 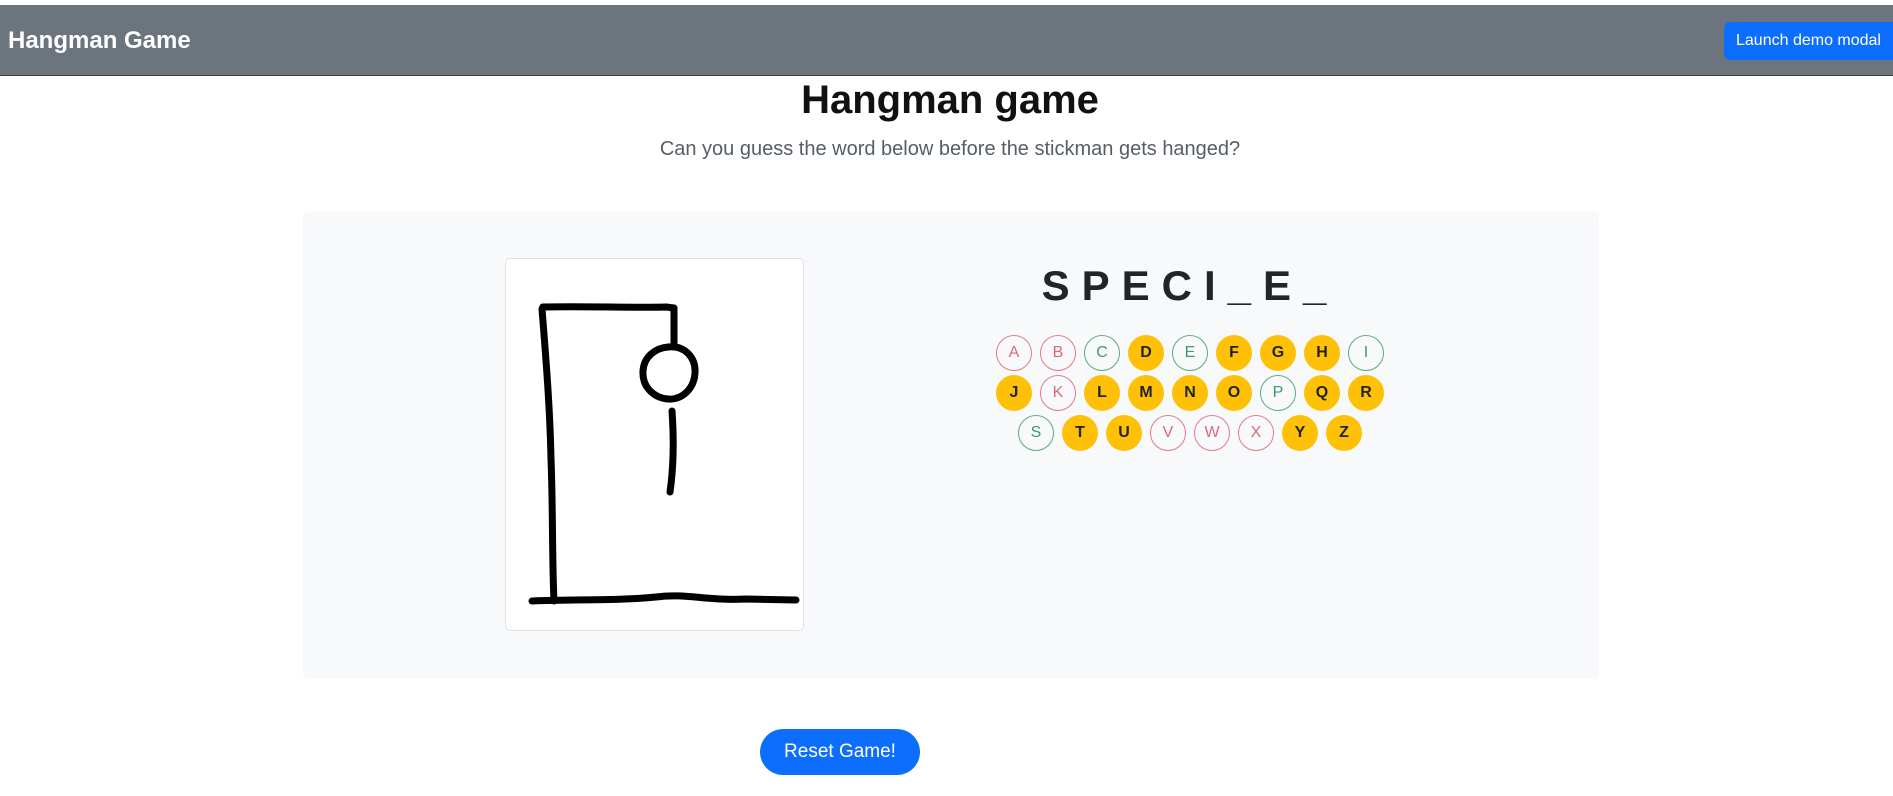 What do you see at coordinates (1146, 353) in the screenshot?
I see `letter-button-d: D` at bounding box center [1146, 353].